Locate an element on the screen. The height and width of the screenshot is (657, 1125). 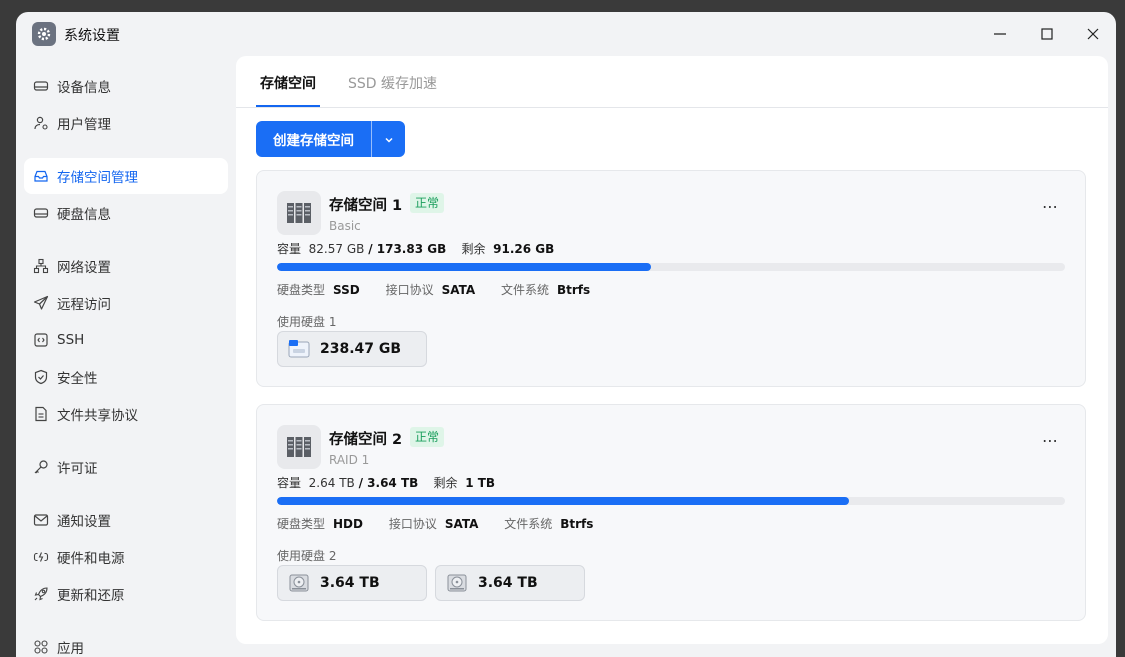
sidebar-item-label: 硬盘信息 is located at coordinates (84, 215).